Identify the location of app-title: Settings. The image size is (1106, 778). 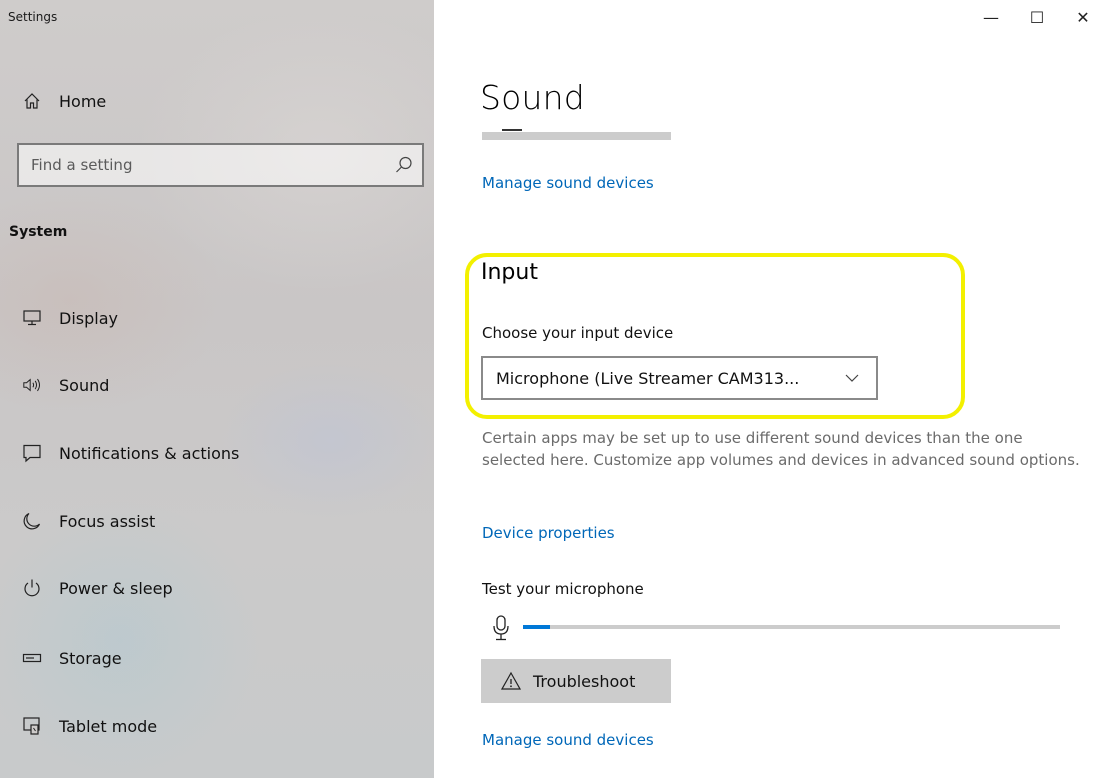
(33, 17).